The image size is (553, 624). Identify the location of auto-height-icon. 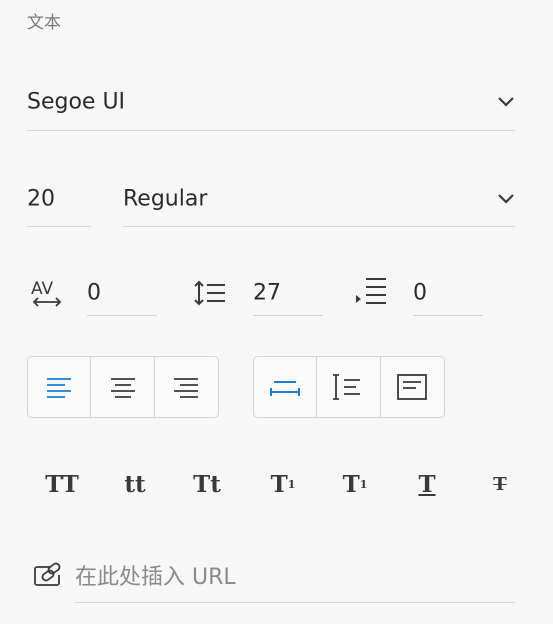
(346, 387).